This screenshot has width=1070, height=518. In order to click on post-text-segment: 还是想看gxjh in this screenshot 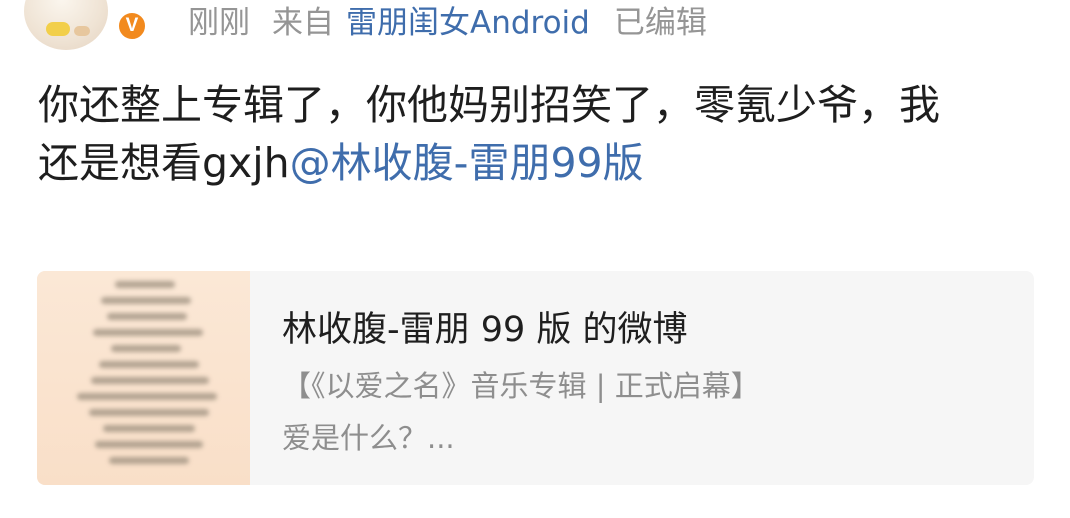, I will do `click(164, 163)`.